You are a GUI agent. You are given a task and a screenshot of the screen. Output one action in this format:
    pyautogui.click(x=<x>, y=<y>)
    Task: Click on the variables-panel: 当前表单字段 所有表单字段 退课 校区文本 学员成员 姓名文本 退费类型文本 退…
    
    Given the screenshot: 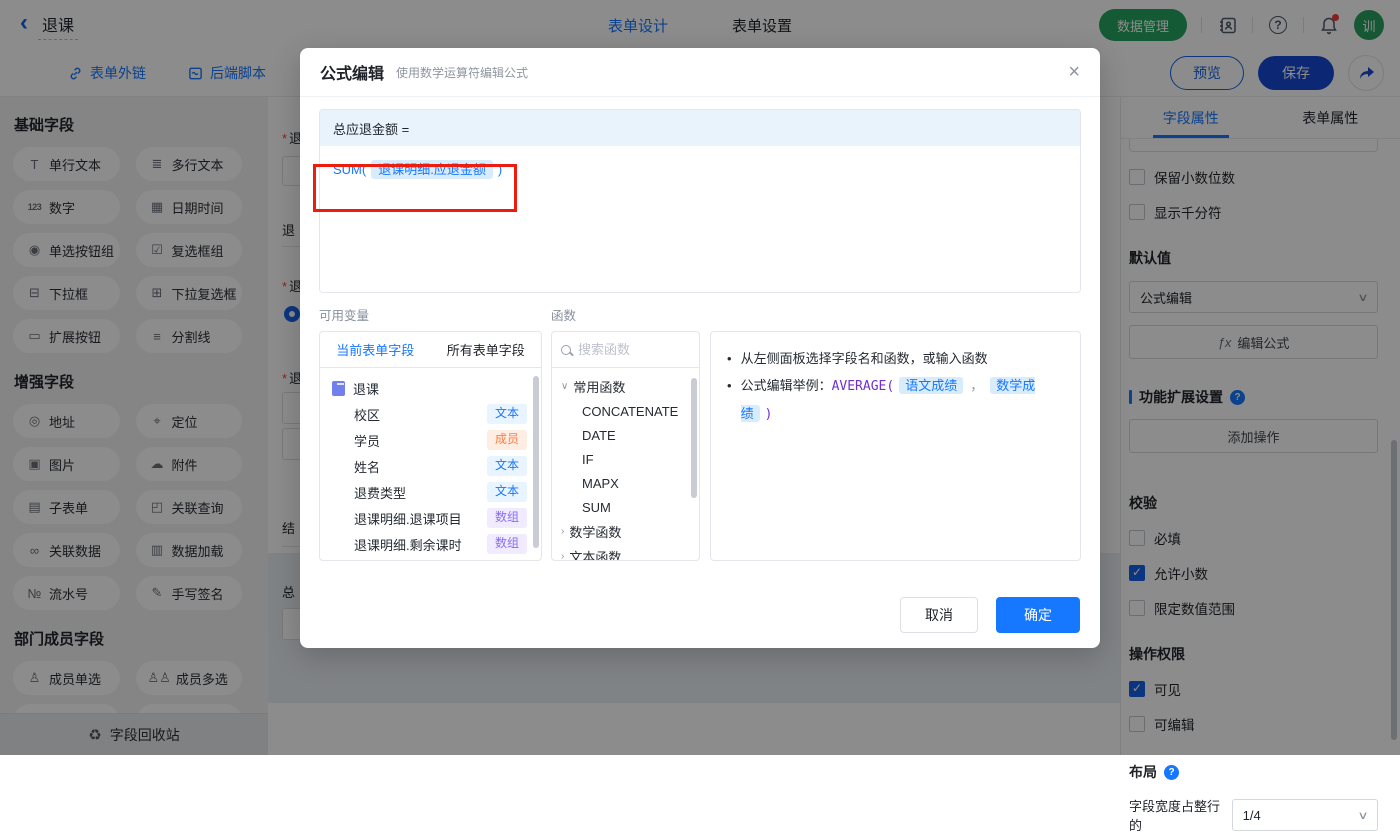 What is the action you would take?
    pyautogui.click(x=430, y=446)
    